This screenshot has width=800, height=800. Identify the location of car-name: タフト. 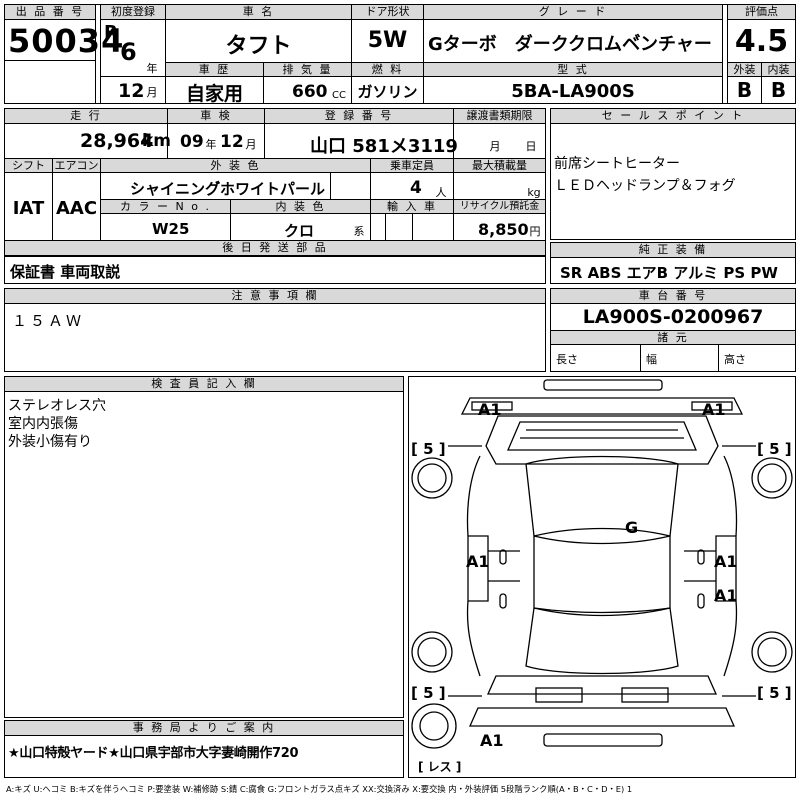
(258, 46).